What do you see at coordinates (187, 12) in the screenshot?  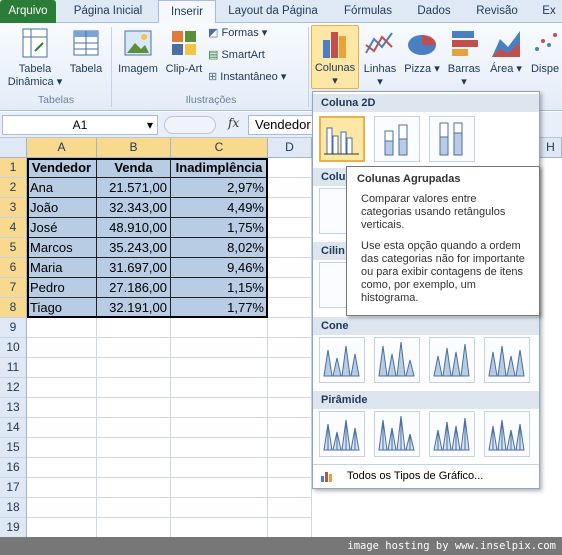 I see `tab-inserir: Inserir` at bounding box center [187, 12].